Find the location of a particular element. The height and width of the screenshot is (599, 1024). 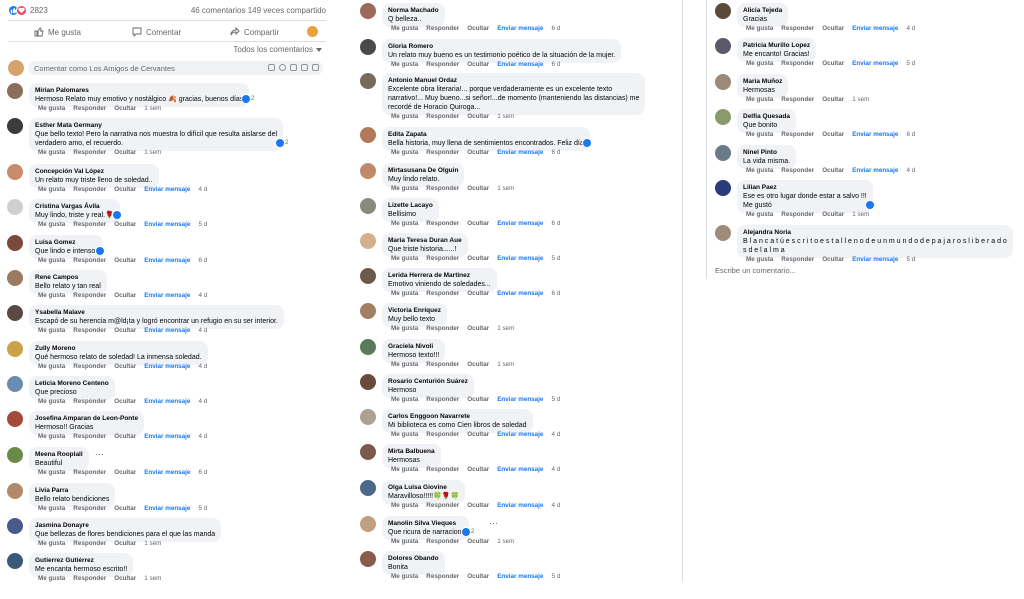

commenter-name: Victoria Enríquez is located at coordinates (414, 310).